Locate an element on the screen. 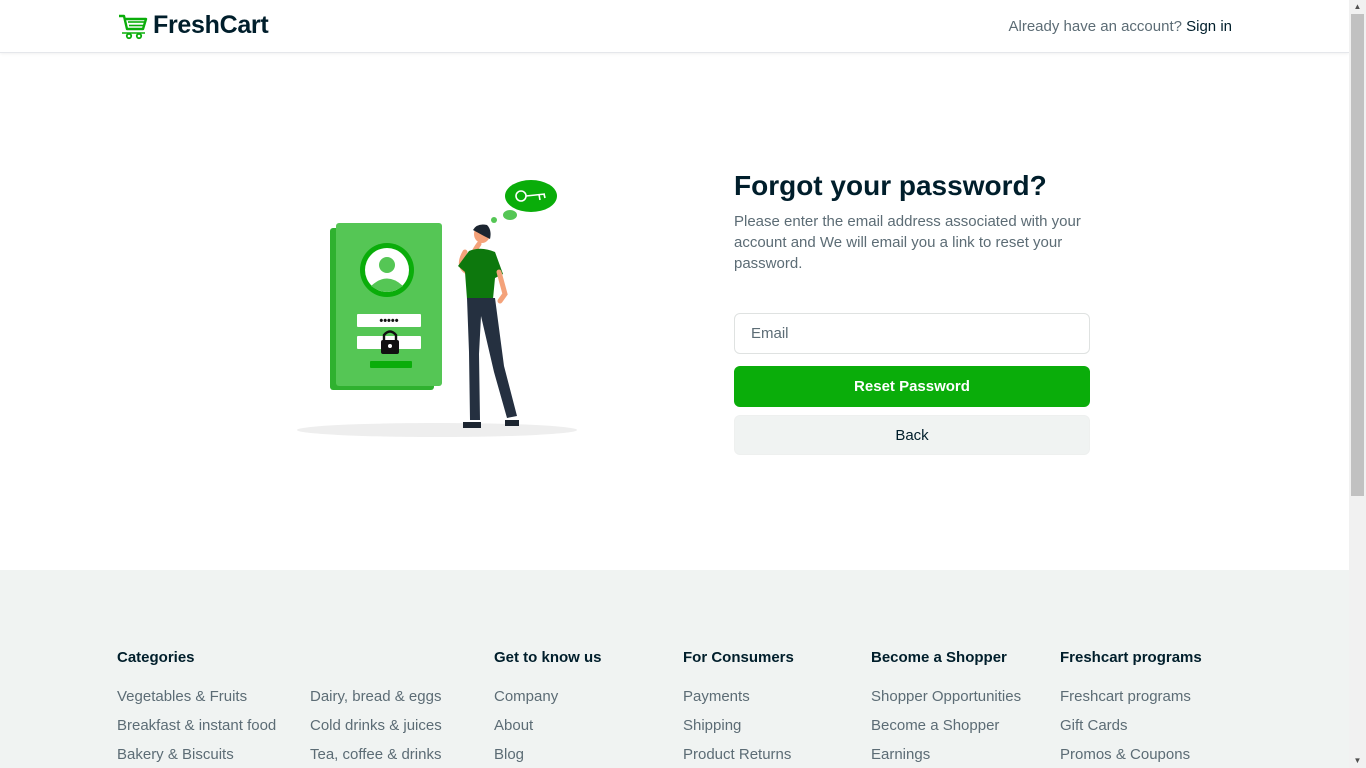 Image resolution: width=1366 pixels, height=768 pixels. scroll-down-arrow-icon: ▼ is located at coordinates (1357, 761).